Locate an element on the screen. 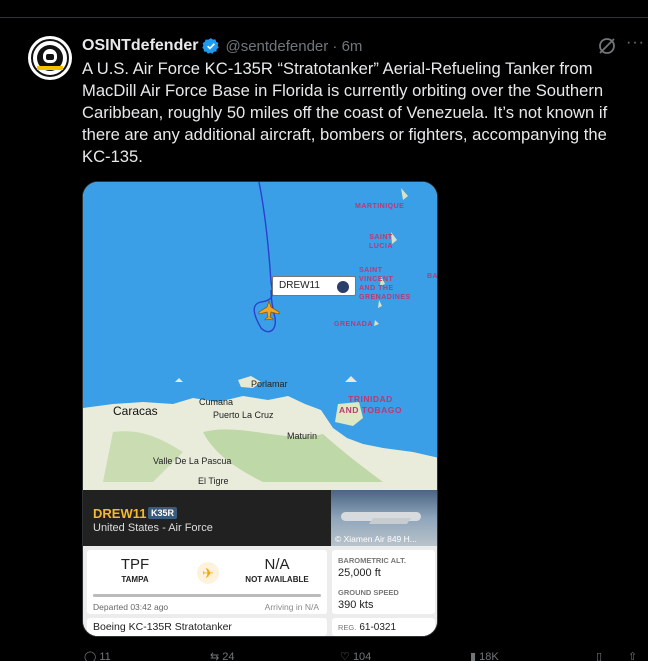  like-button: ♡ 104 is located at coordinates (355, 655).